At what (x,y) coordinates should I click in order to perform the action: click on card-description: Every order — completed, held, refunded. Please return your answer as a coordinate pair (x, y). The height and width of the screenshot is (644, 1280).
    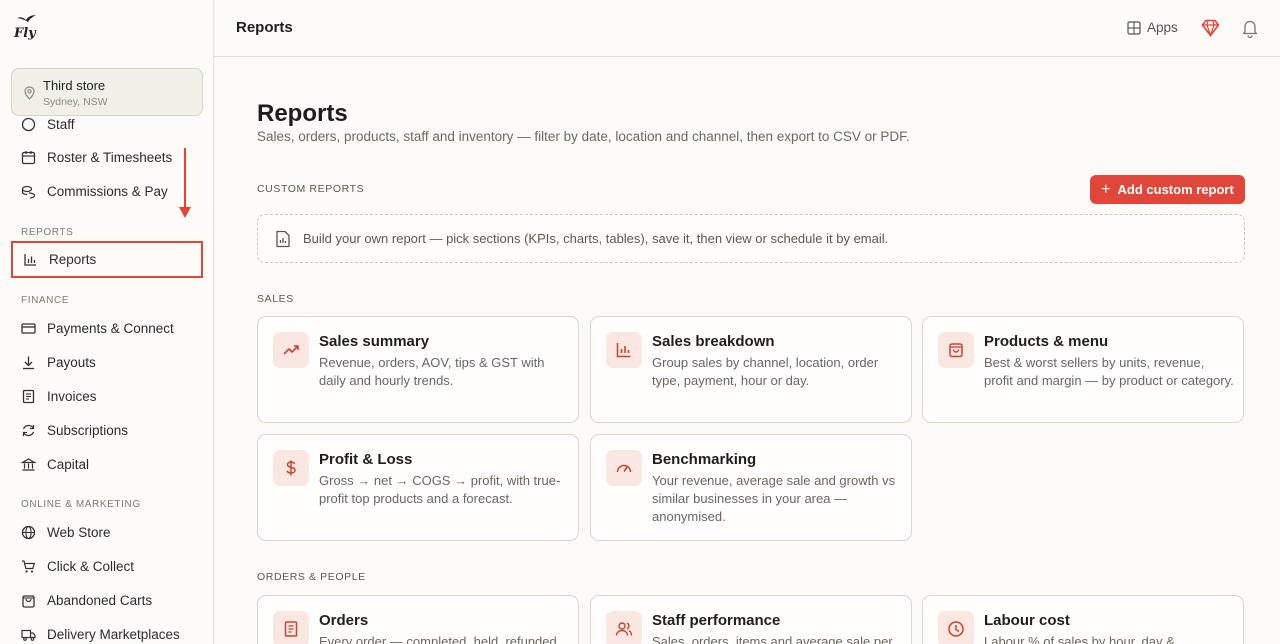
    Looking at the image, I should click on (438, 639).